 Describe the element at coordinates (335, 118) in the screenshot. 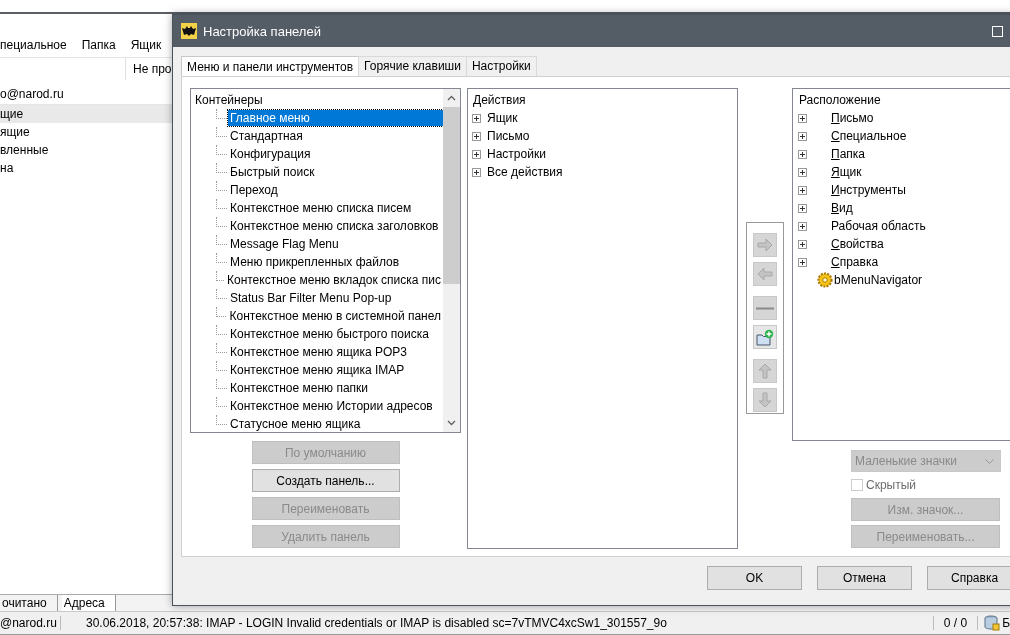

I see `tree-item: Главное меню` at that location.